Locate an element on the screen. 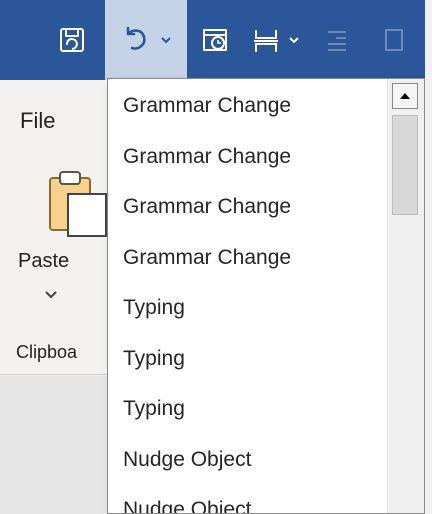 The height and width of the screenshot is (514, 432). scroll-up-button is located at coordinates (405, 96).